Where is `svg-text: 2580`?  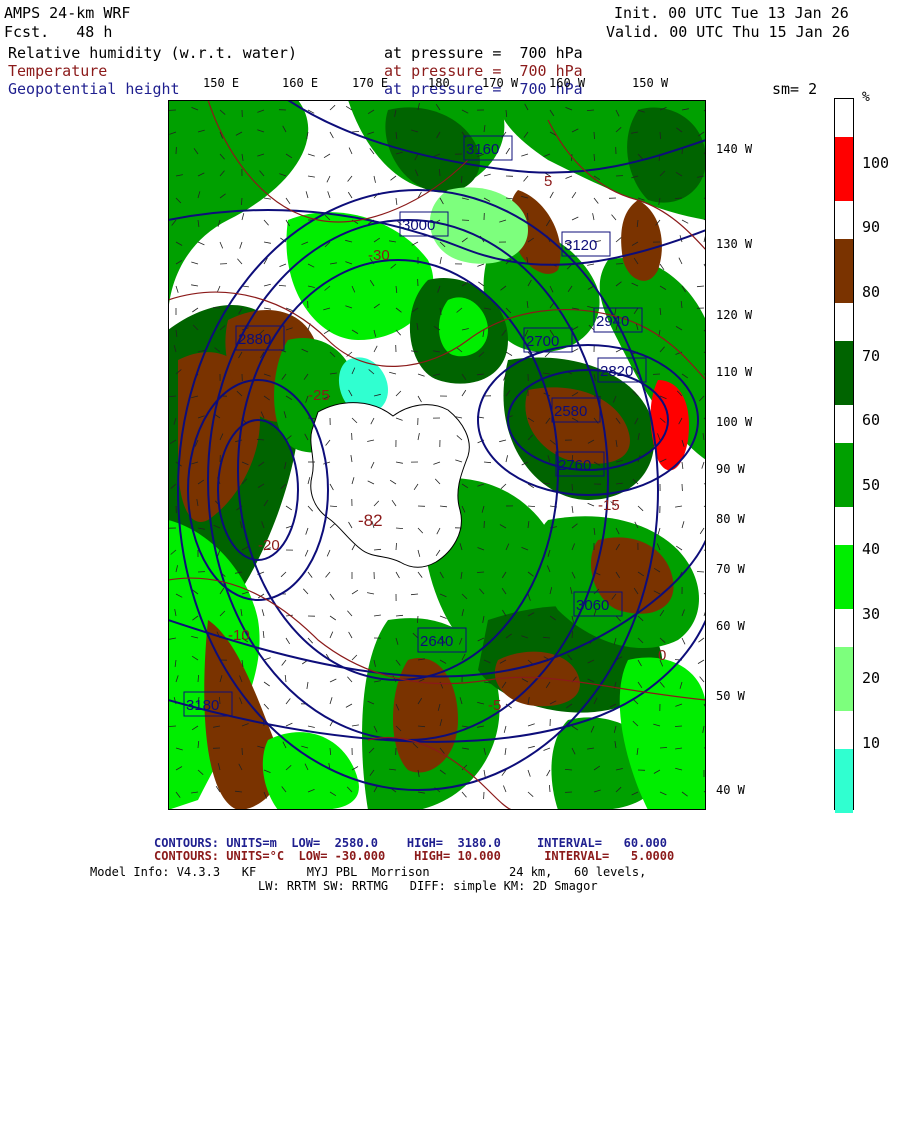
svg-text: 2580 is located at coordinates (570, 411).